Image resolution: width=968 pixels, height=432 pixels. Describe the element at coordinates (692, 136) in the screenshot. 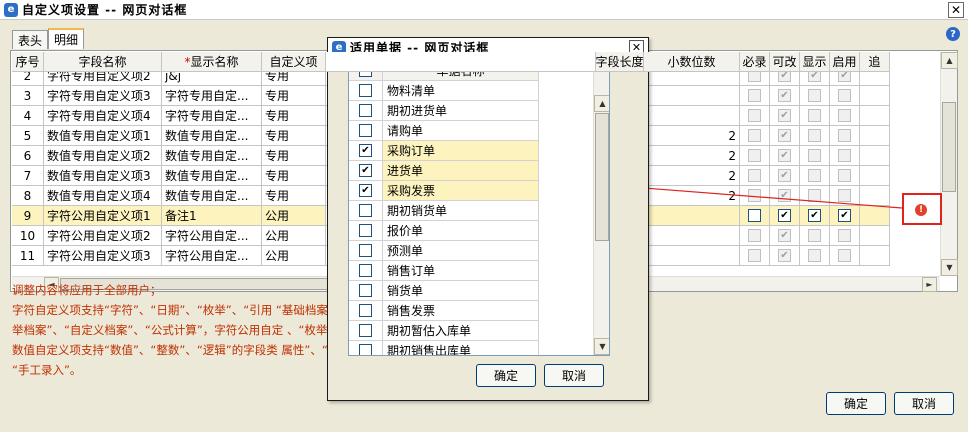

I see `table-cell: 2` at that location.